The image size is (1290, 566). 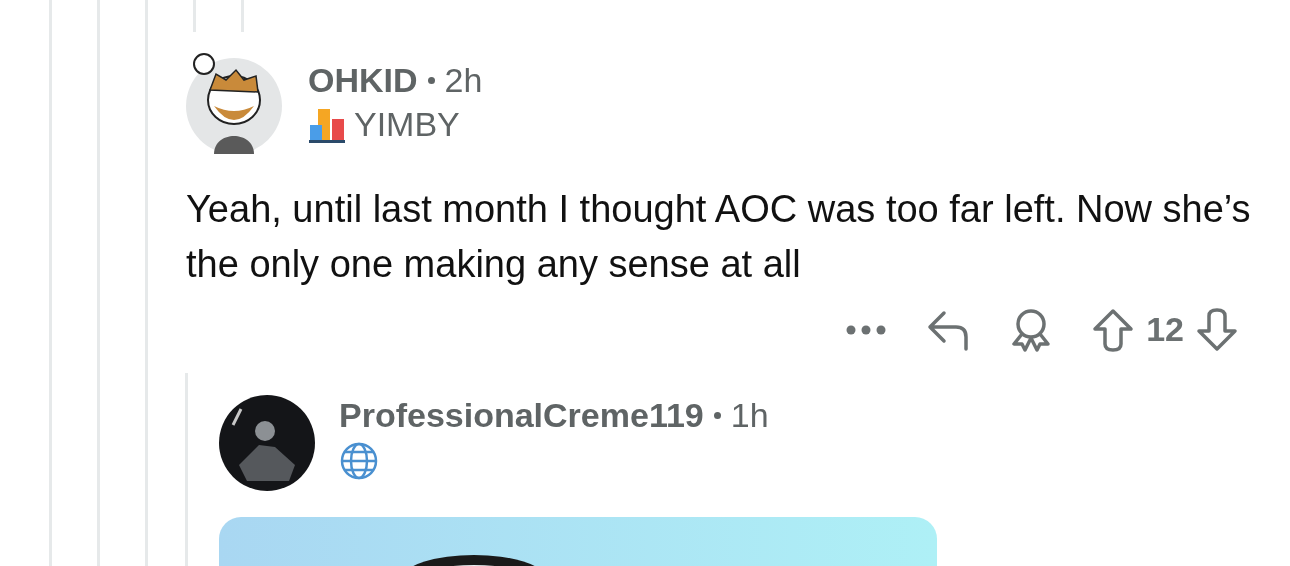 What do you see at coordinates (1113, 329) in the screenshot?
I see `upvote-icon` at bounding box center [1113, 329].